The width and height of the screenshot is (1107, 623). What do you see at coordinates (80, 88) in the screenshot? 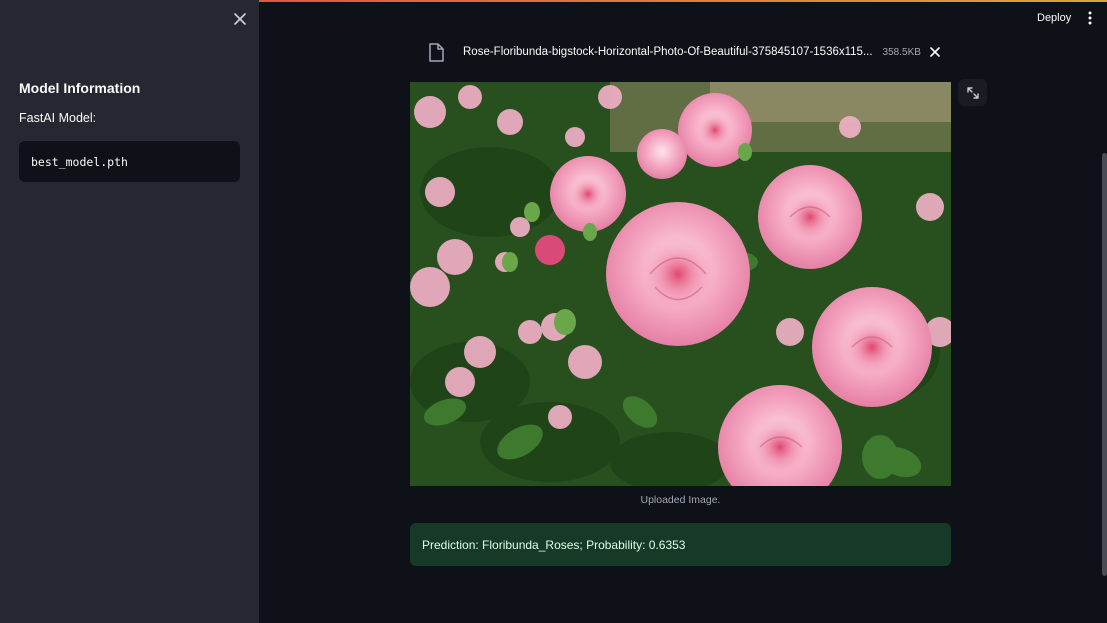
I see `sidebar-title: Model Information` at bounding box center [80, 88].